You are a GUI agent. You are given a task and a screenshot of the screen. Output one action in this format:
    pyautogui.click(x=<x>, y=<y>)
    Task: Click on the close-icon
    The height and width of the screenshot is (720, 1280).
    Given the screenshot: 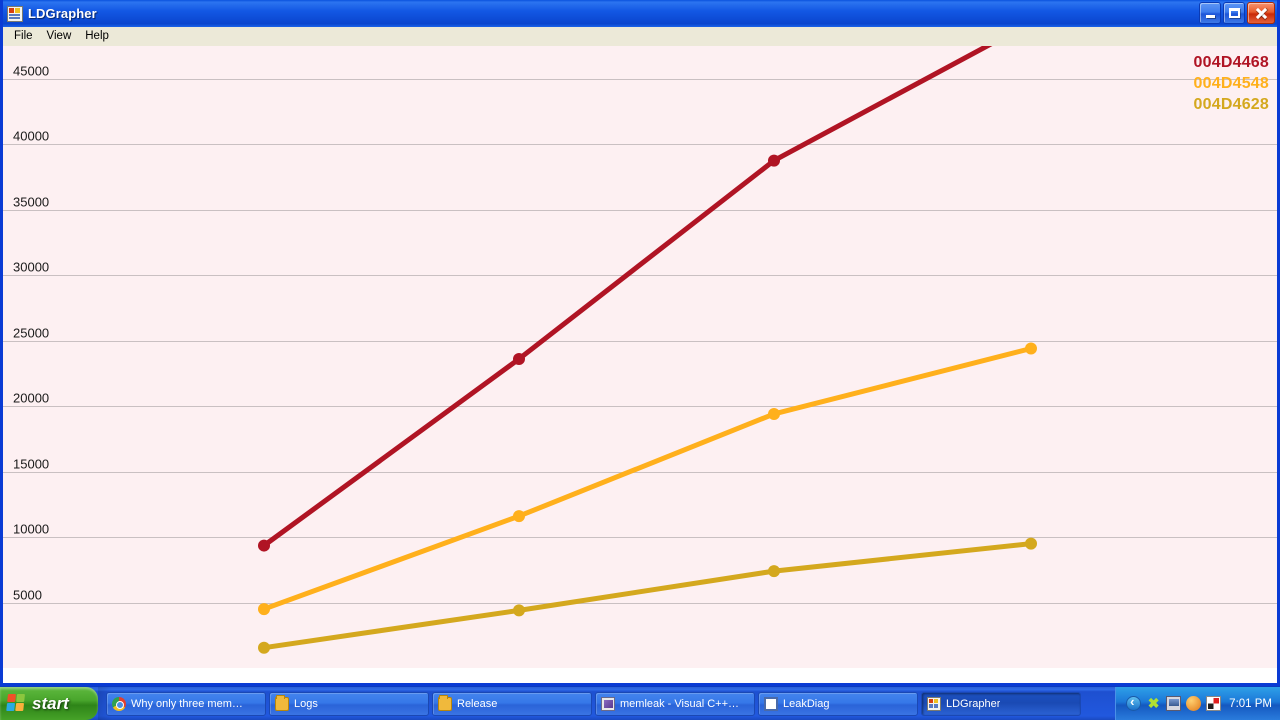 What is the action you would take?
    pyautogui.click(x=1261, y=13)
    